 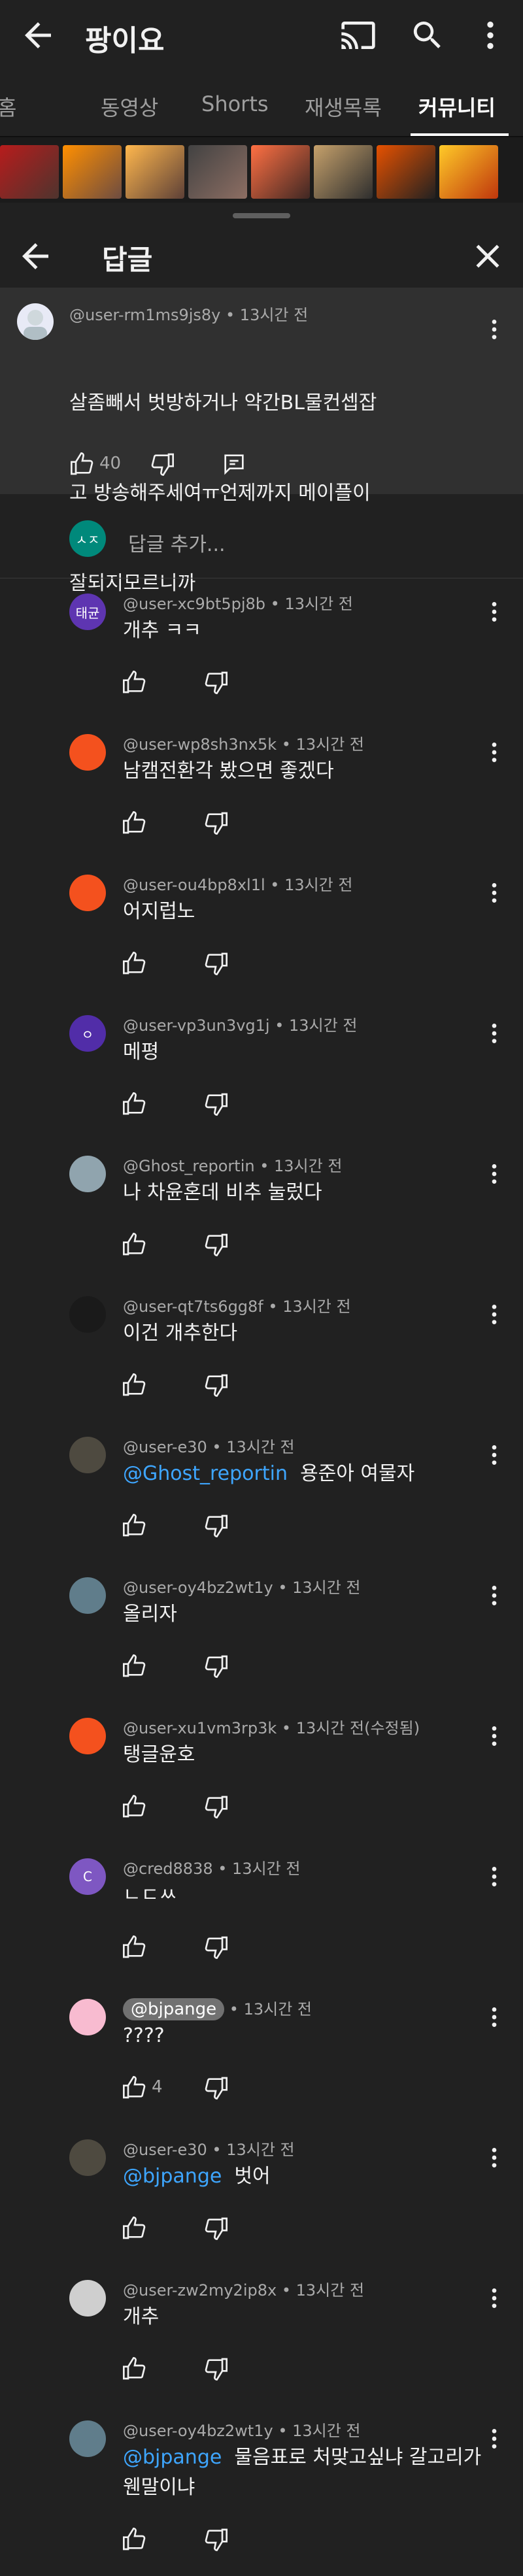 I want to click on comment-author: @user-xu1vm3rp3k, so click(x=200, y=1728).